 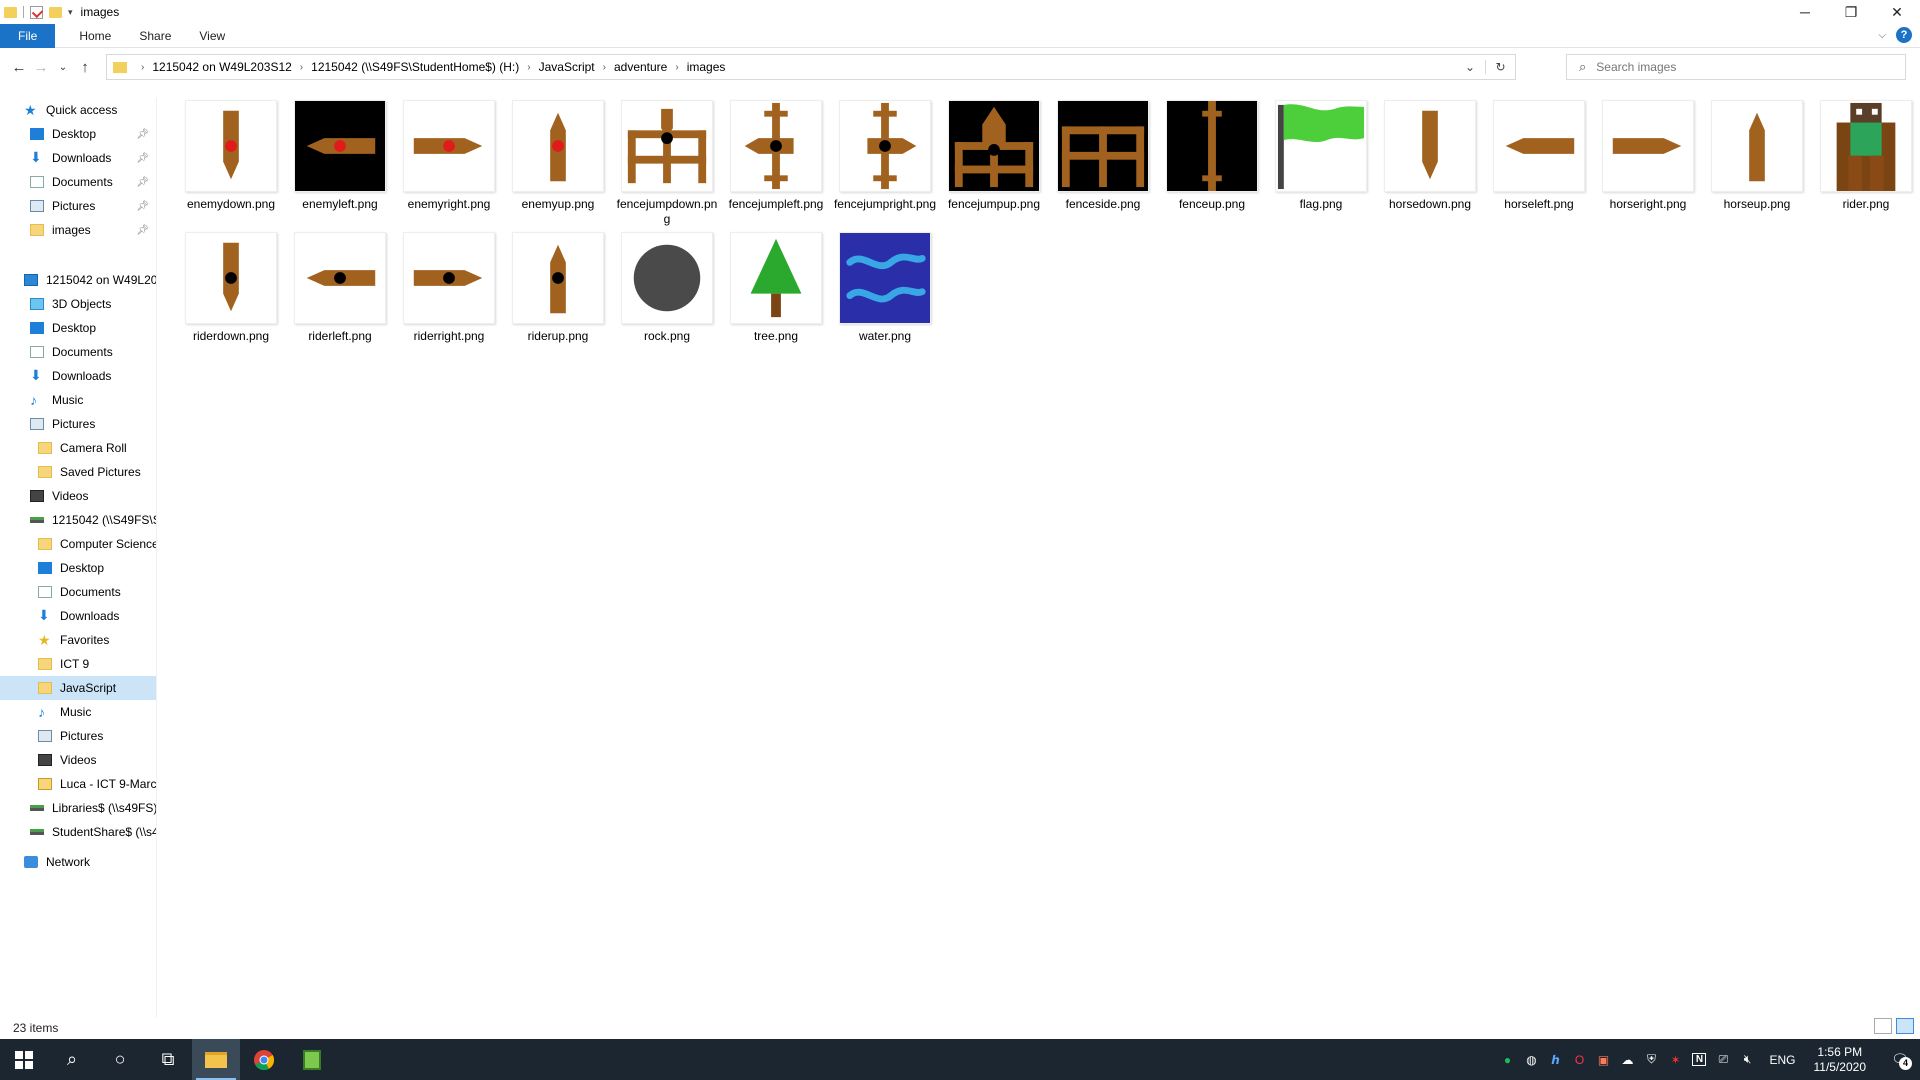 I want to click on notepad-taskbar-icon, so click(x=312, y=1059).